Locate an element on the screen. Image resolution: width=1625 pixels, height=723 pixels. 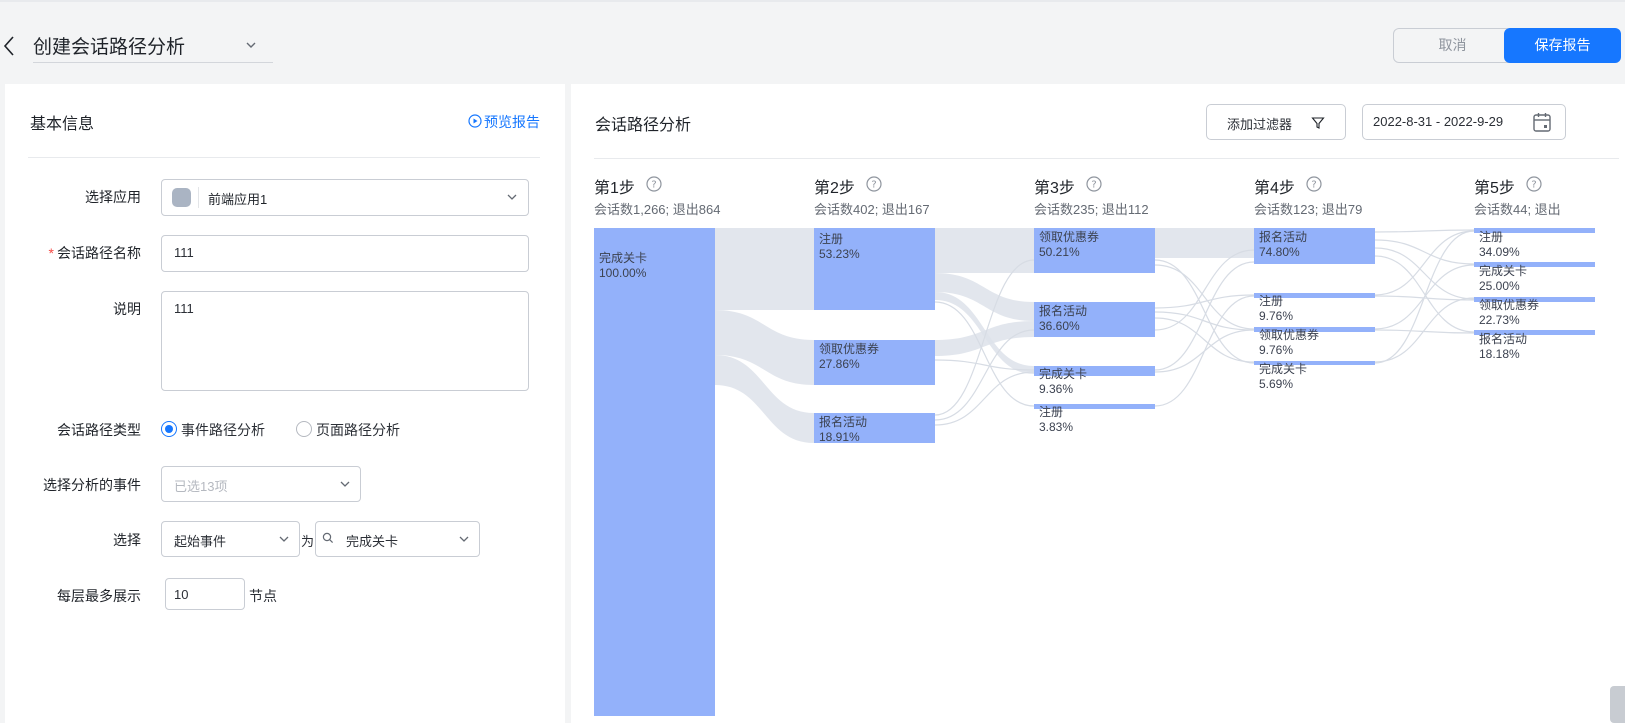
sankey-node-label: 报名活动 36.60% is located at coordinates (1063, 319).